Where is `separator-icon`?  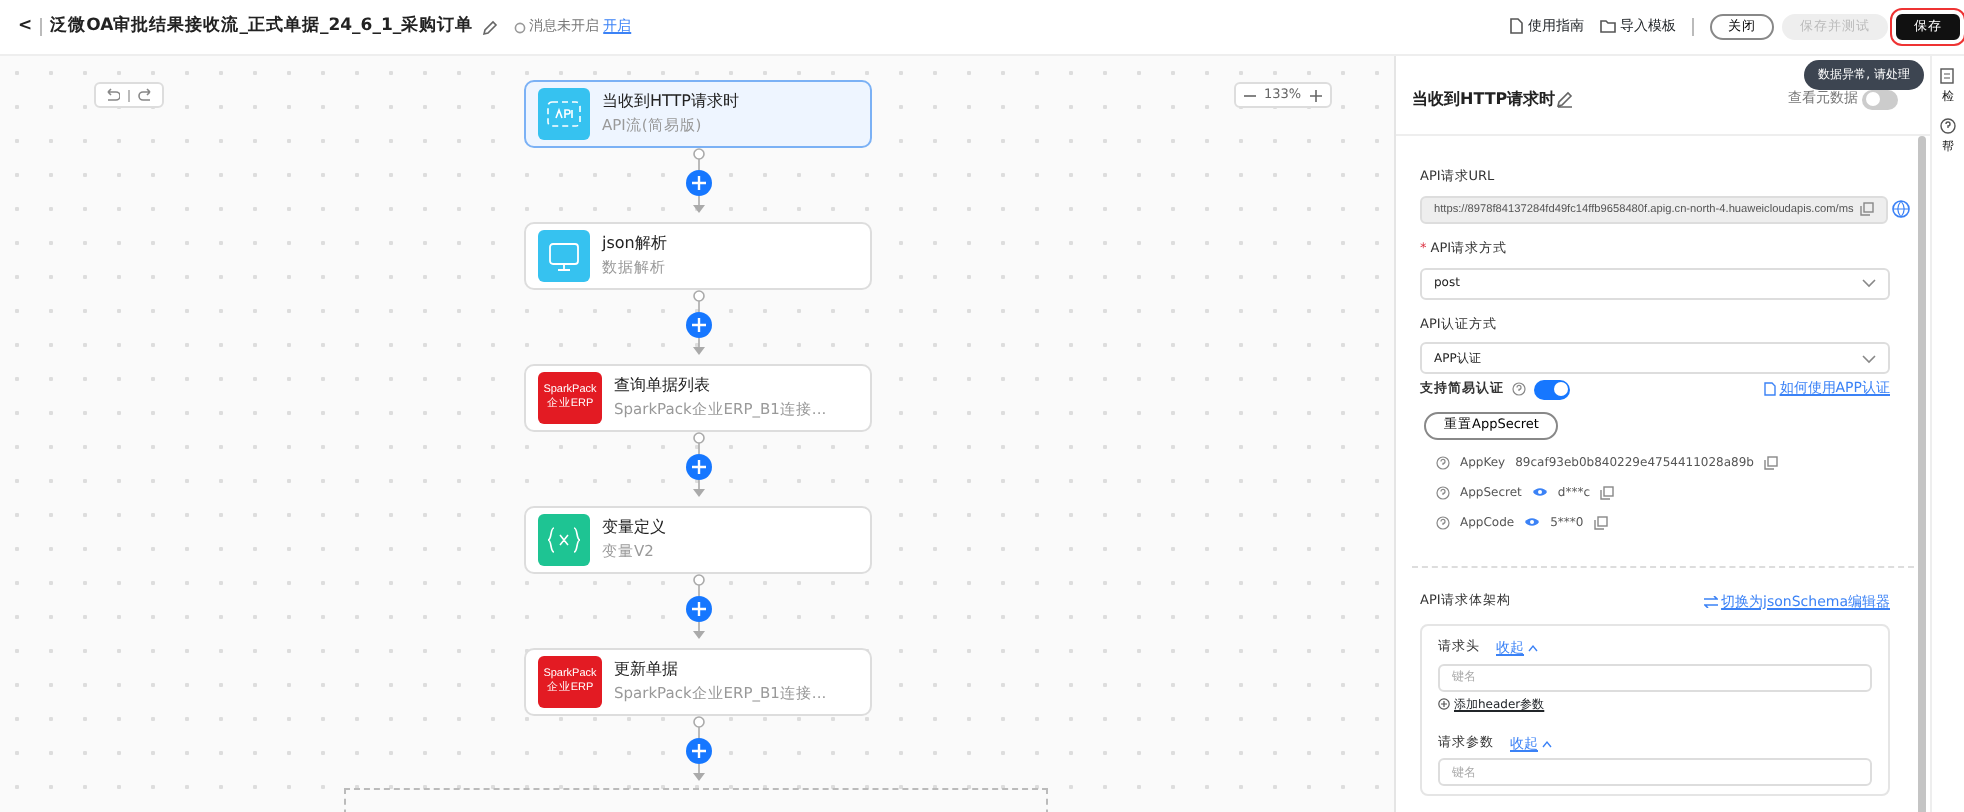 separator-icon is located at coordinates (129, 95).